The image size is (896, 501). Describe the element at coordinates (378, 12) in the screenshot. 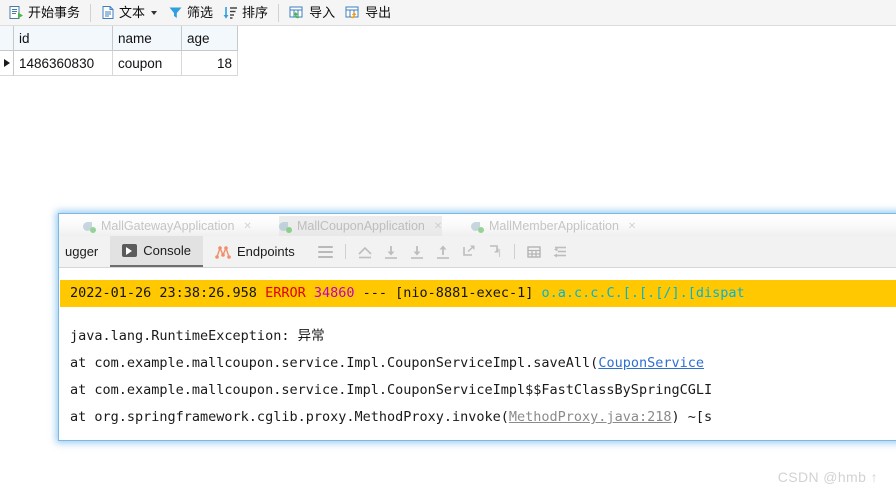

I see `export-label: 导出` at that location.